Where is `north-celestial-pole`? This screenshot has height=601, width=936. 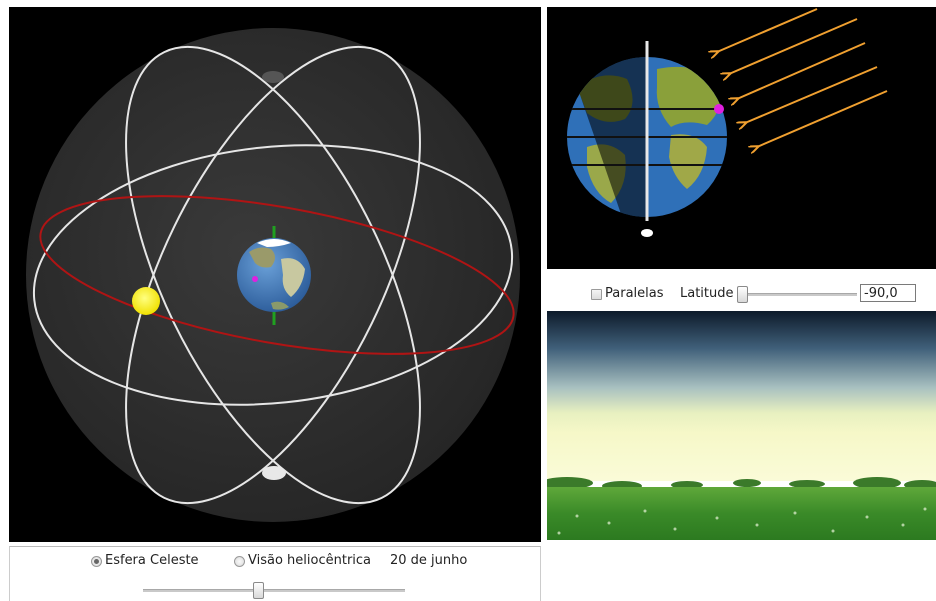
north-celestial-pole is located at coordinates (273, 77).